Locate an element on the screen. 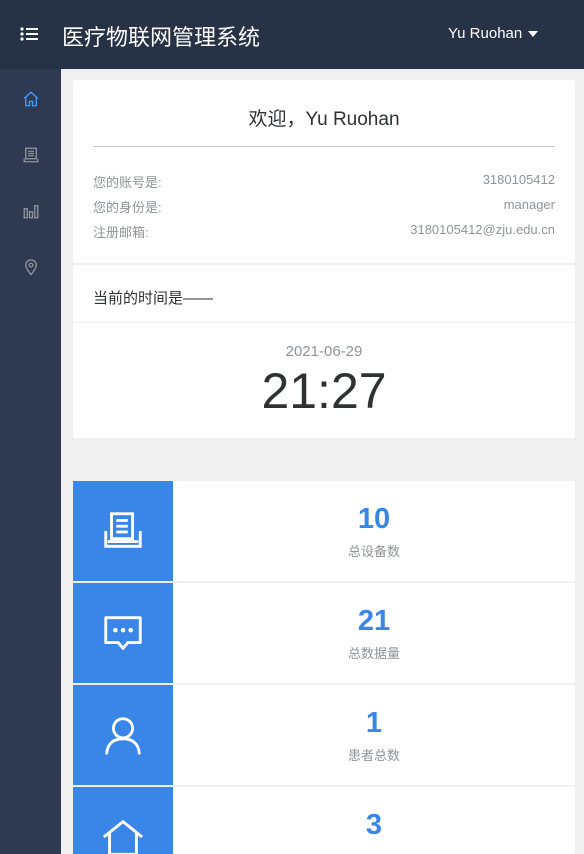  app-title: 医疗物联网管理系统 is located at coordinates (161, 37).